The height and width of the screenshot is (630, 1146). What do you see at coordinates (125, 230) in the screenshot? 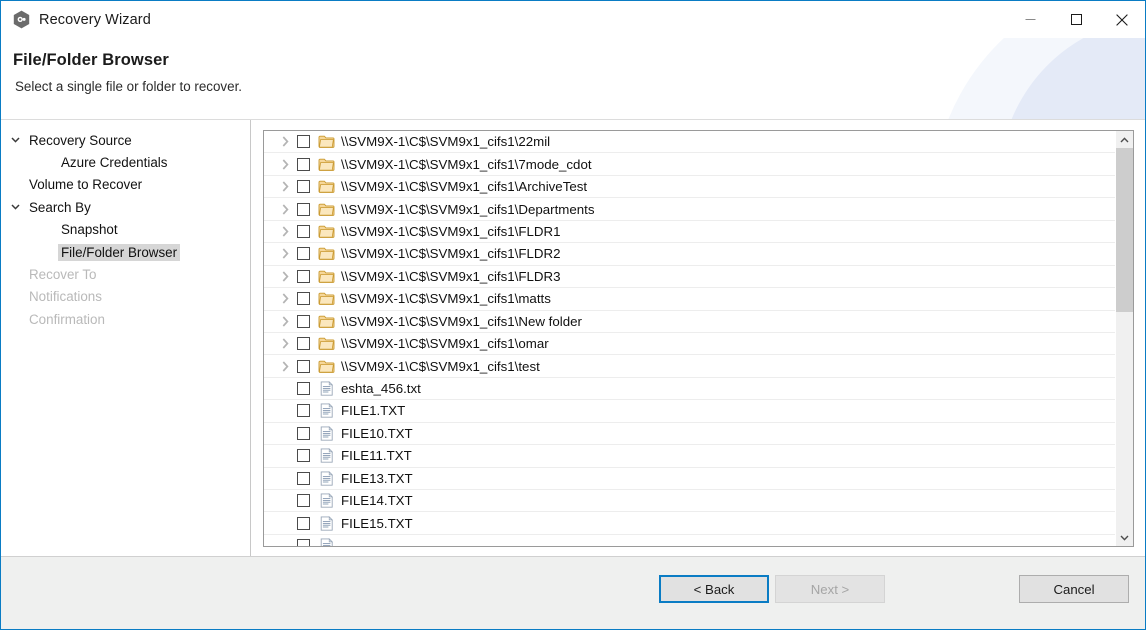
I see `sidebar-item-snapshot: Snapshot` at bounding box center [125, 230].